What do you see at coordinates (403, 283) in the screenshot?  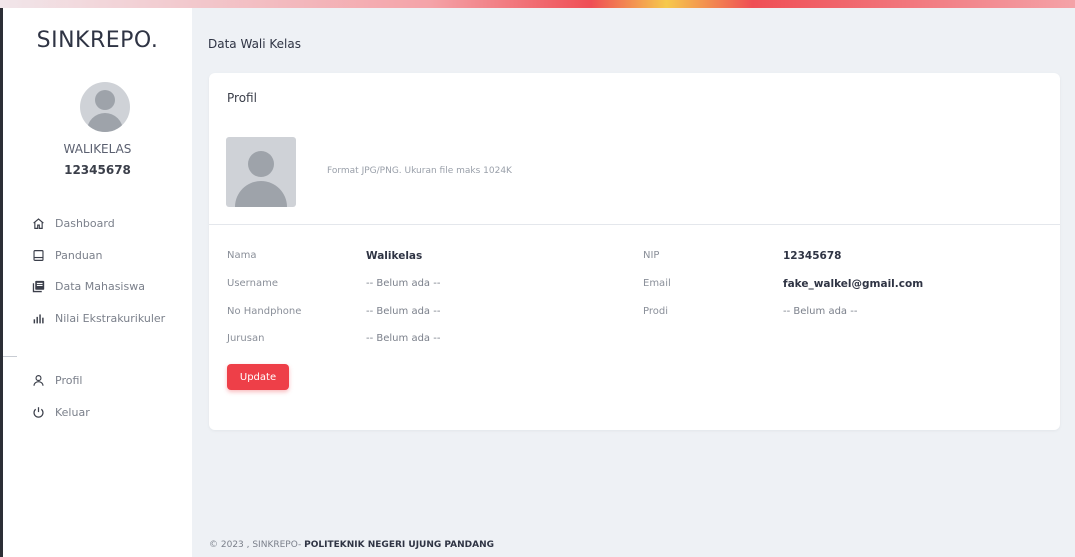 I see `username-value: -- Belum ada --` at bounding box center [403, 283].